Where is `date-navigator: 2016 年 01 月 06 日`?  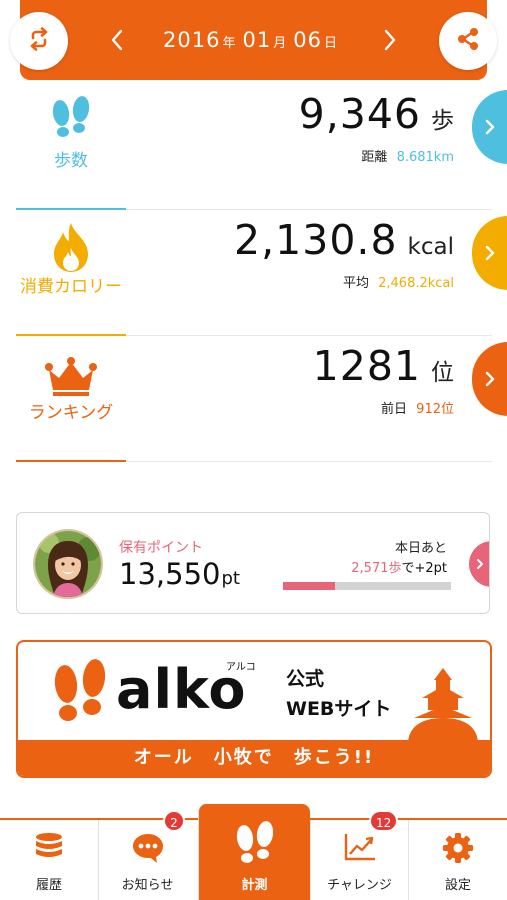
date-navigator: 2016 年 01 月 06 日 is located at coordinates (253, 40).